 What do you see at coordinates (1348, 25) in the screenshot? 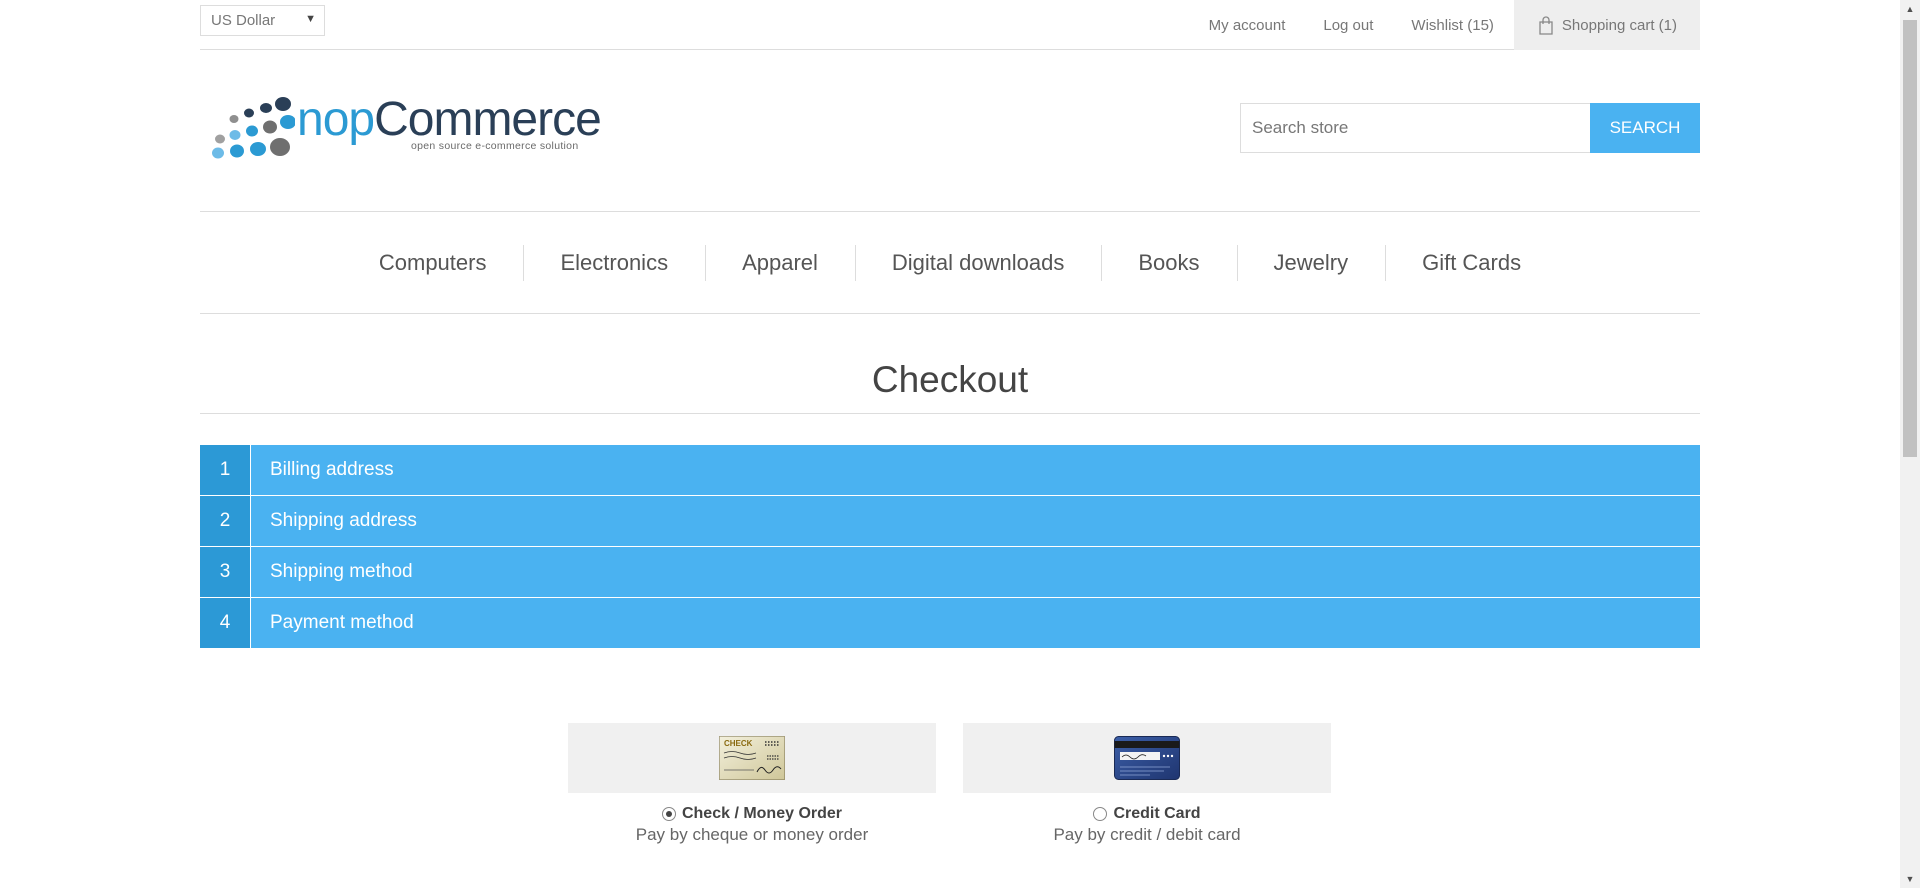
I see `log-out-link: Log out` at bounding box center [1348, 25].